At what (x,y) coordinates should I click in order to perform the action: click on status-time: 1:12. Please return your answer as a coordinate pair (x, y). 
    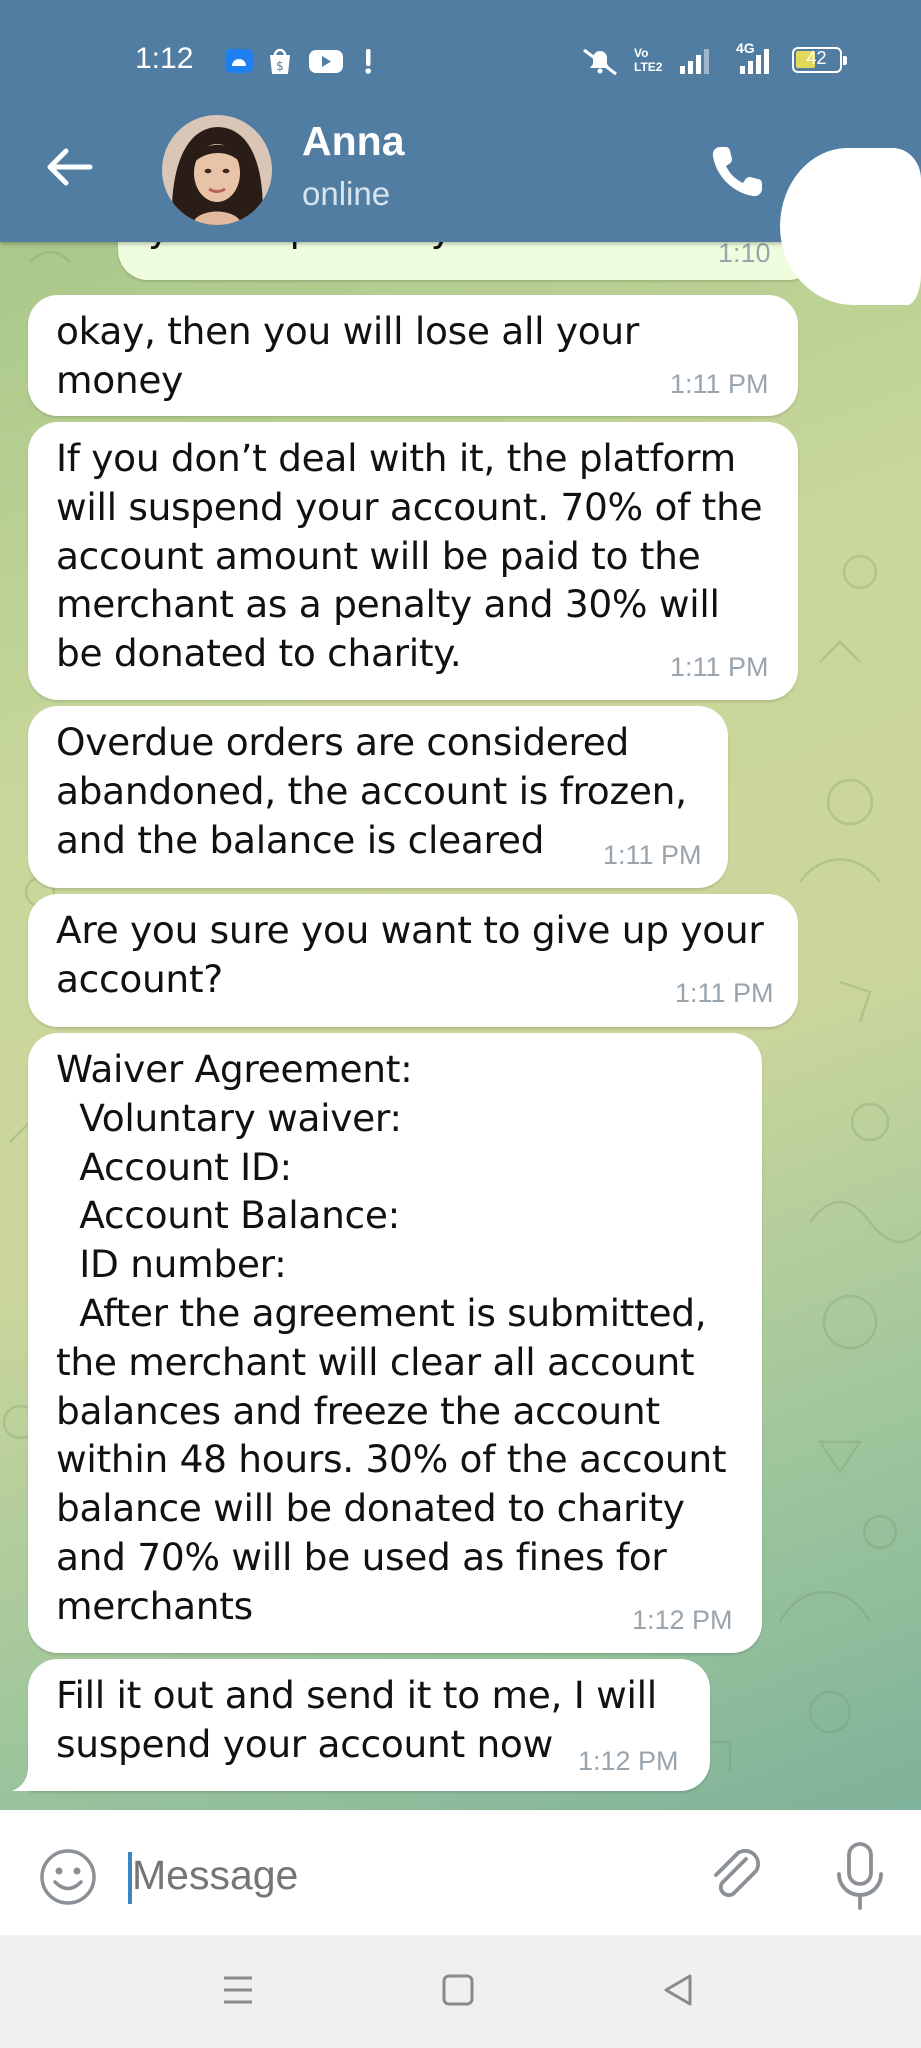
    Looking at the image, I should click on (164, 58).